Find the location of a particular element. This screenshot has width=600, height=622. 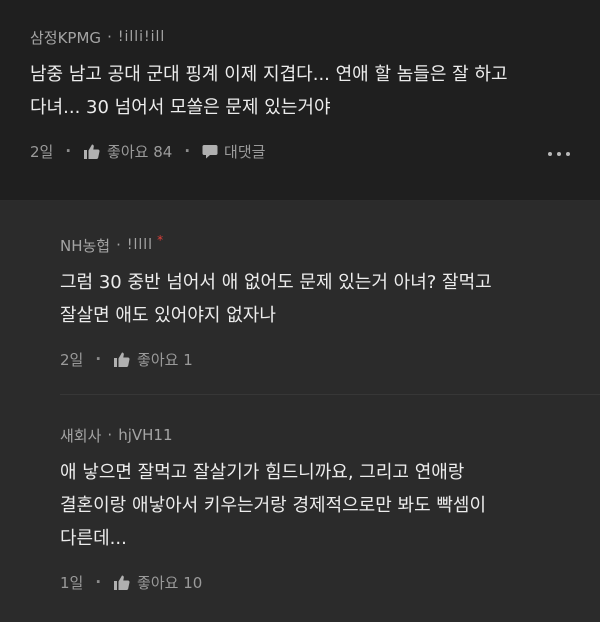

like-button: 좋아요 10 is located at coordinates (157, 582).